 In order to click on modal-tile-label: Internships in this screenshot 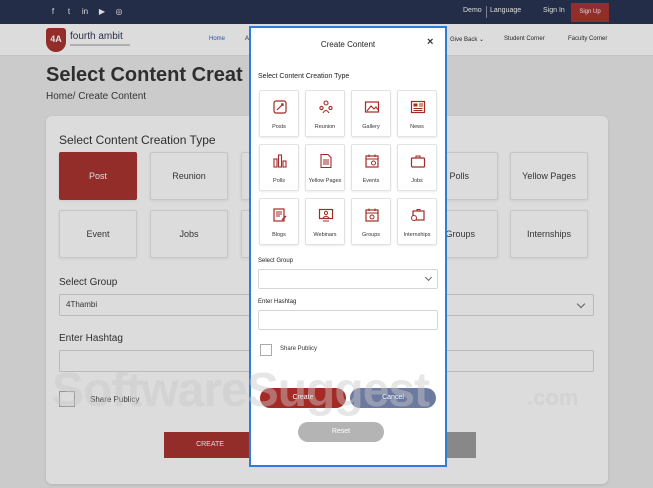, I will do `click(417, 235)`.